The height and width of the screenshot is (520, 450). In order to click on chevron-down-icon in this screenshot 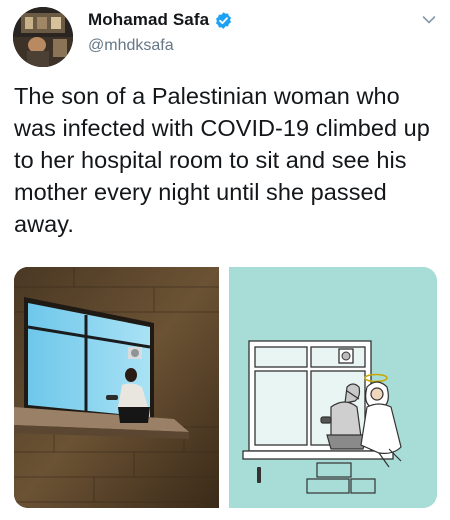, I will do `click(429, 18)`.